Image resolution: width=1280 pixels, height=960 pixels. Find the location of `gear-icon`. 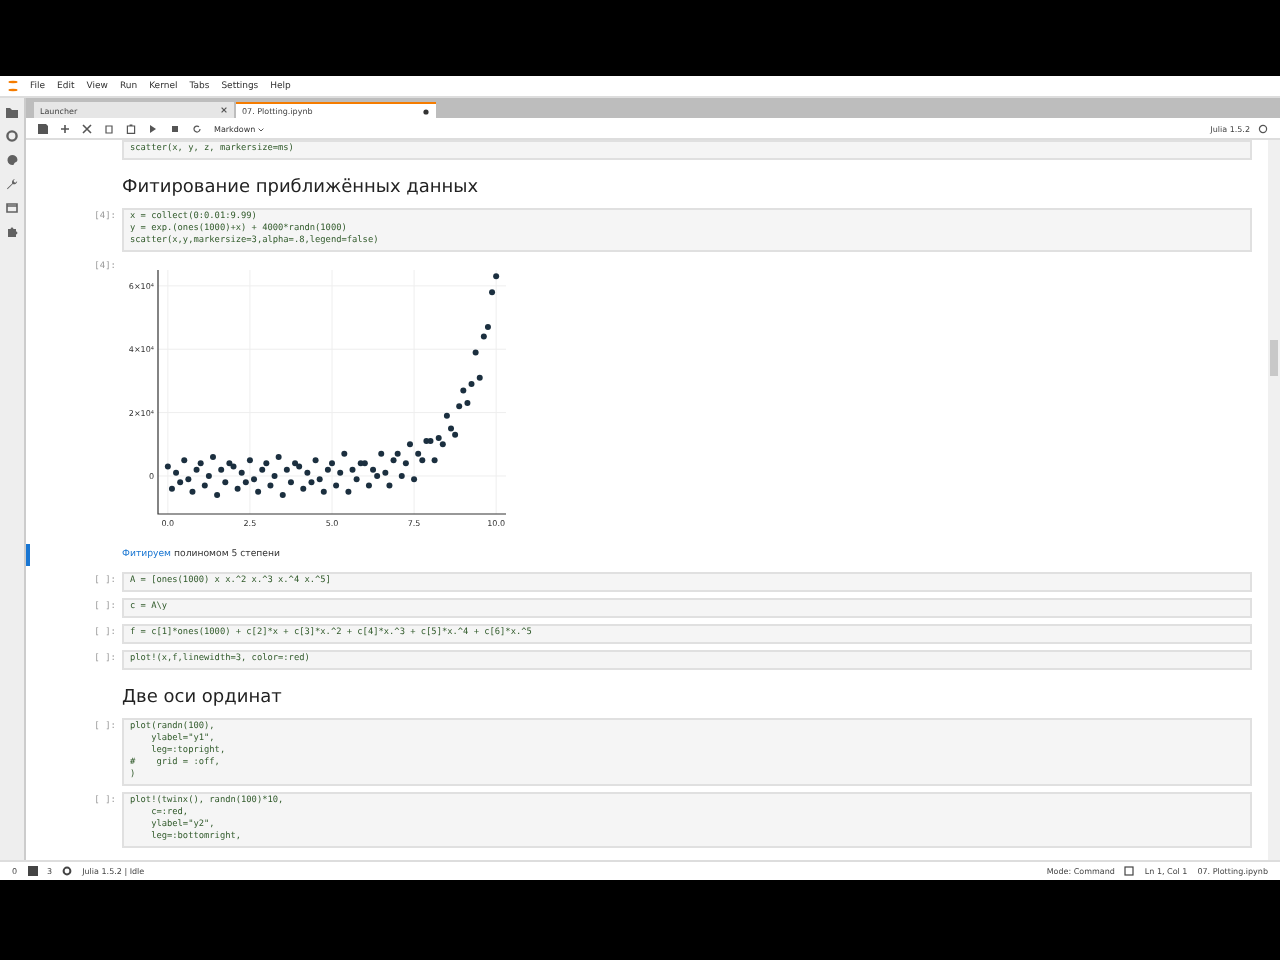

gear-icon is located at coordinates (67, 871).